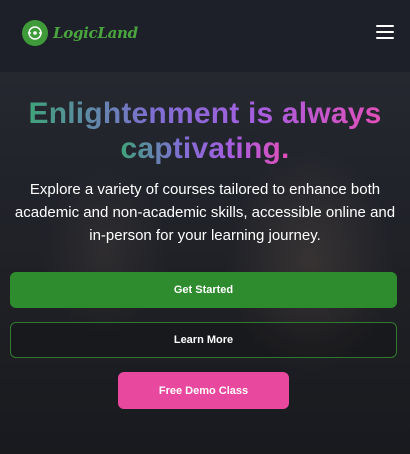 The image size is (410, 454). I want to click on get-started-button: Get Started, so click(203, 290).